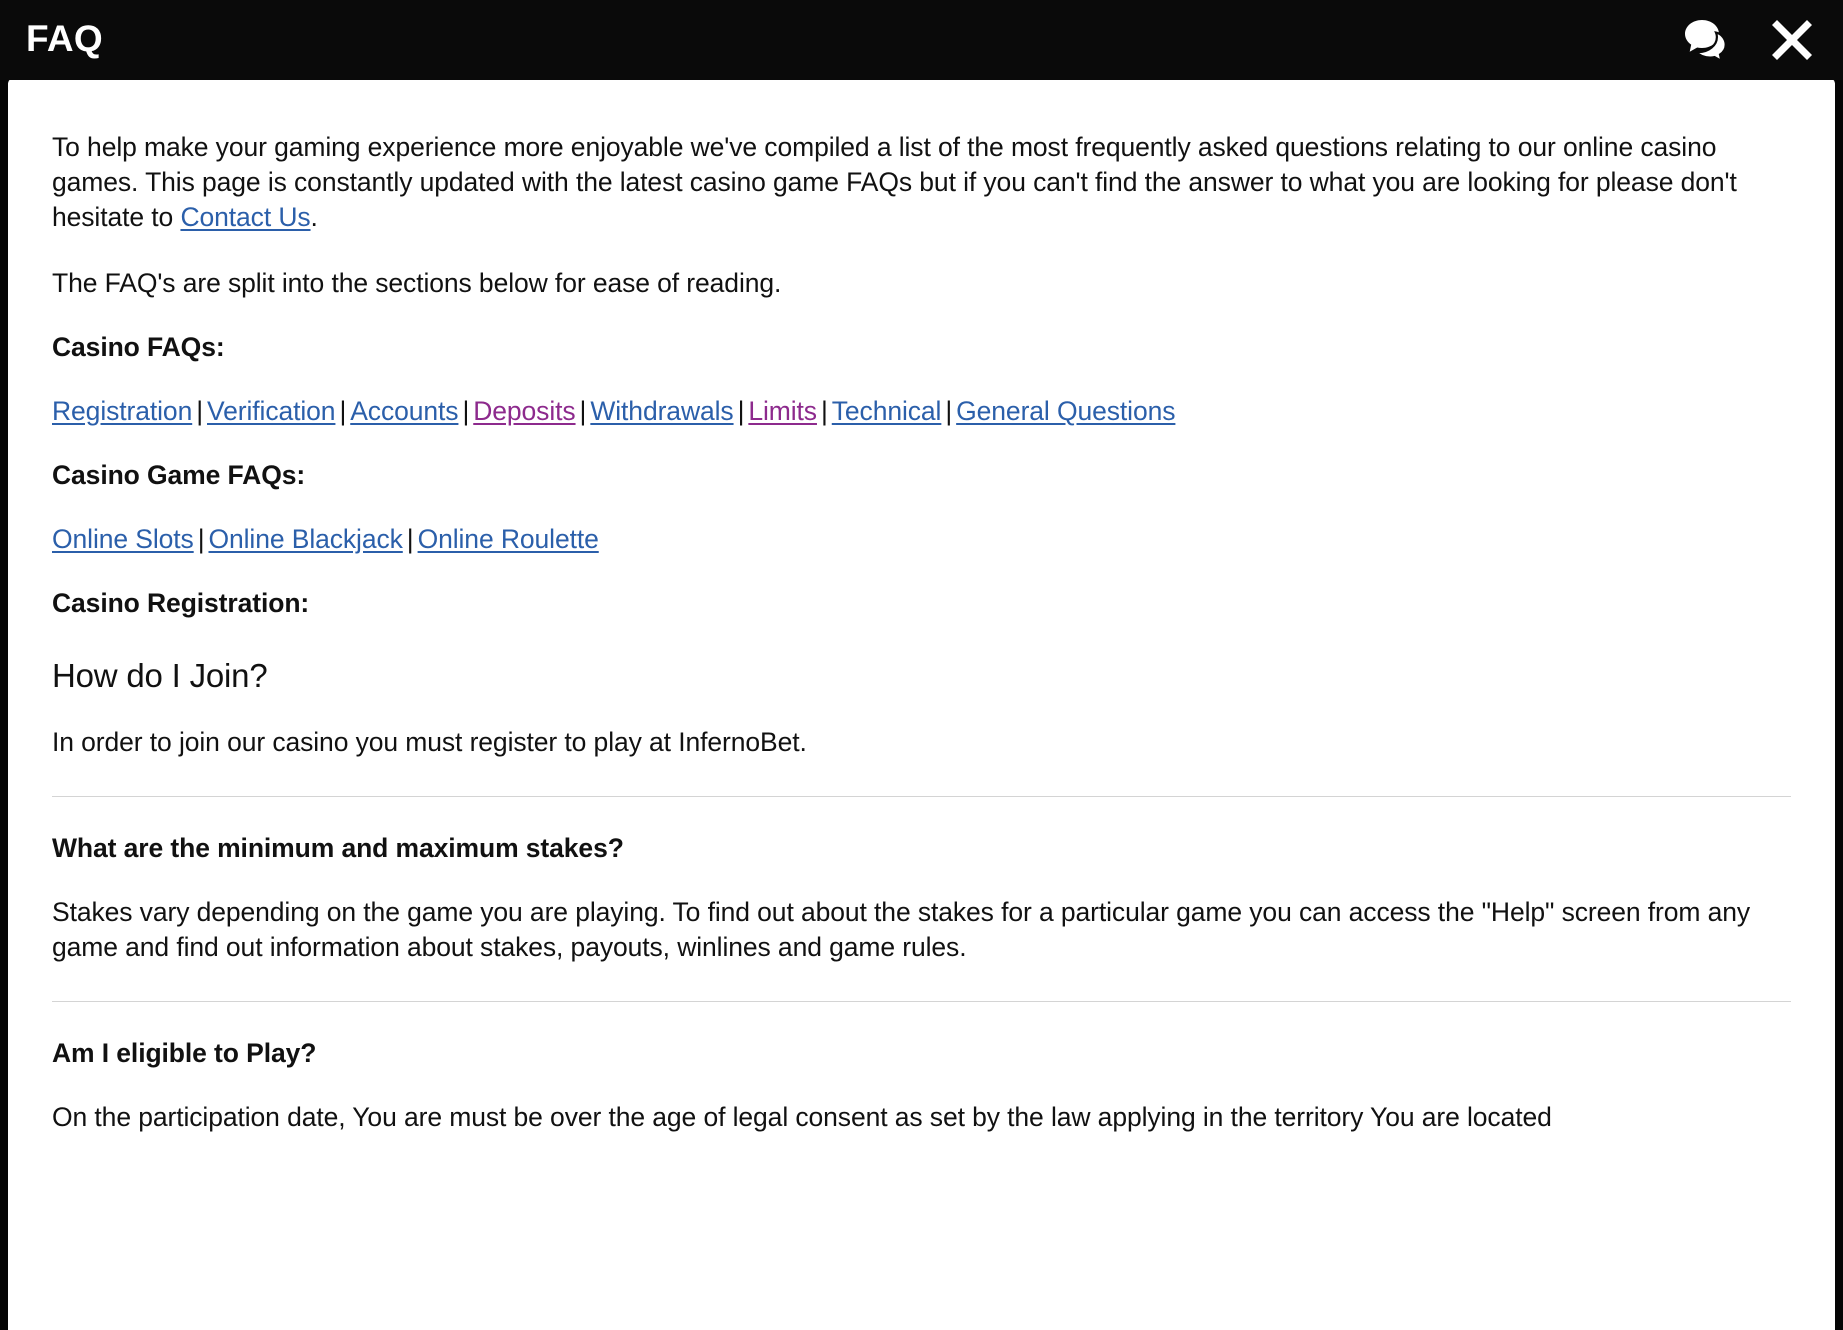 This screenshot has height=1330, width=1843. What do you see at coordinates (184, 1052) in the screenshot?
I see `faq-question-eligibility: Am I eligible to Play?` at bounding box center [184, 1052].